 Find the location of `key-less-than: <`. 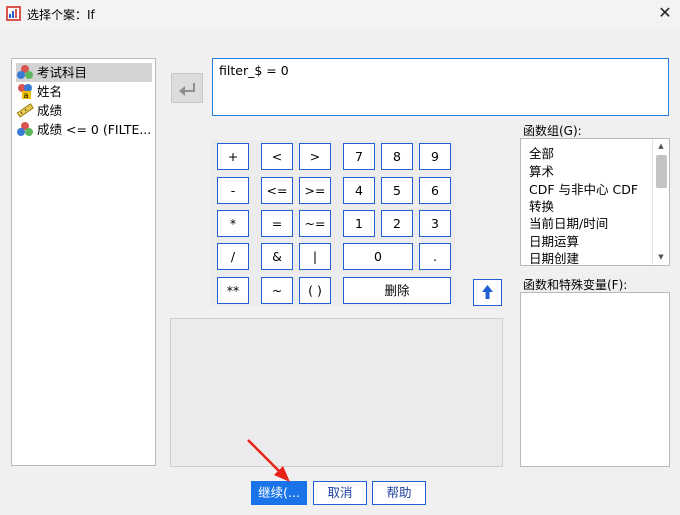

key-less-than: < is located at coordinates (277, 156).